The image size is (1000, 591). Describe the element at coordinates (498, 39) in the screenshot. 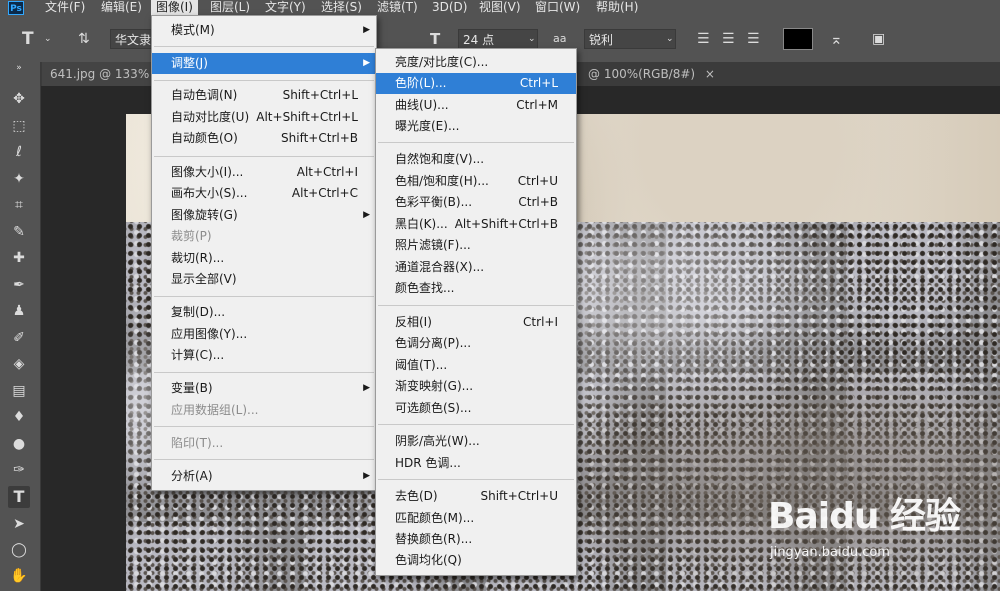

I see `font-size-select: 24 点` at that location.